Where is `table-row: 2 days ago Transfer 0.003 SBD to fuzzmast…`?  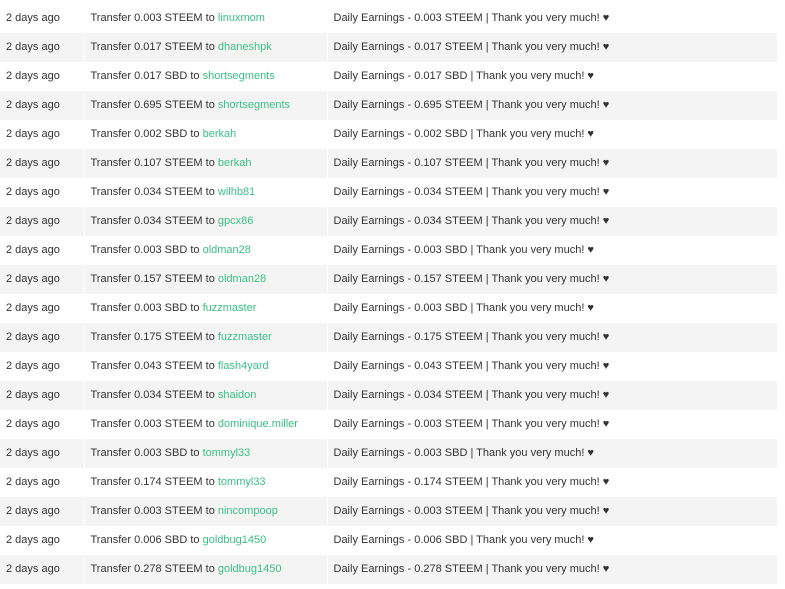
table-row: 2 days ago Transfer 0.003 SBD to fuzzmast… is located at coordinates (389, 308).